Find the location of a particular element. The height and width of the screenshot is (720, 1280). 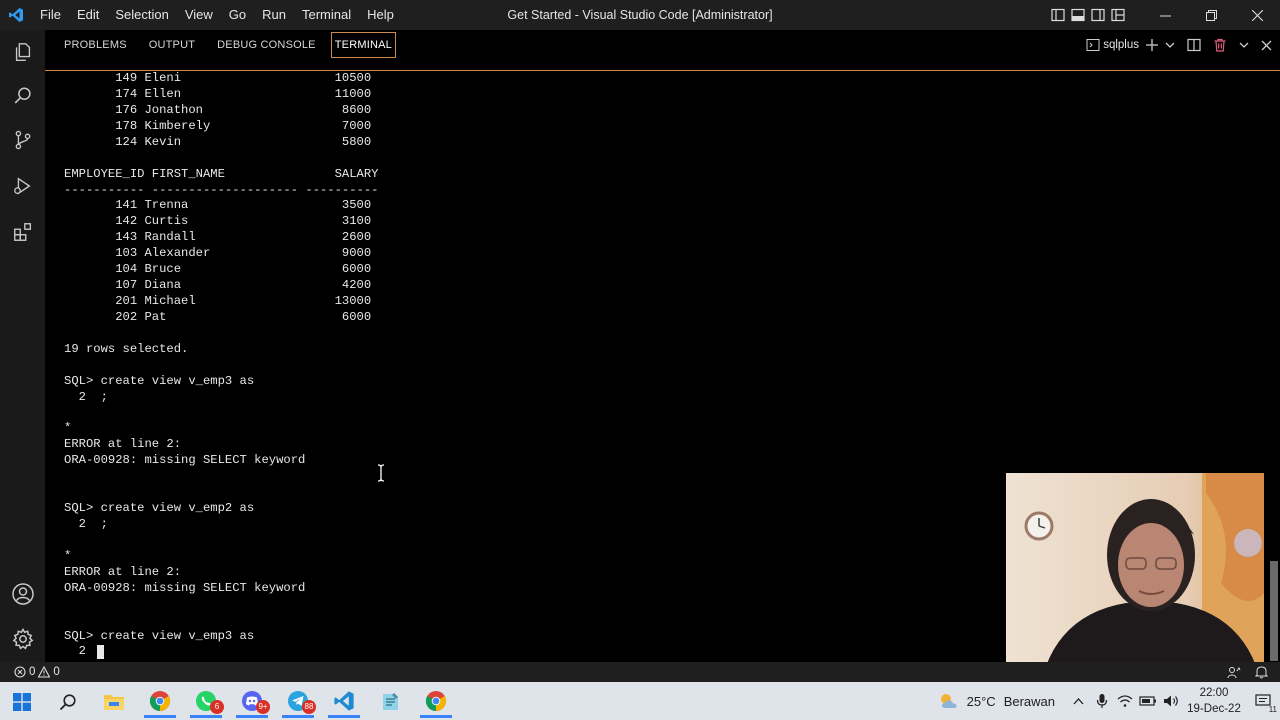

tab-debug-console: DEBUG CONSOLE is located at coordinates (266, 45).